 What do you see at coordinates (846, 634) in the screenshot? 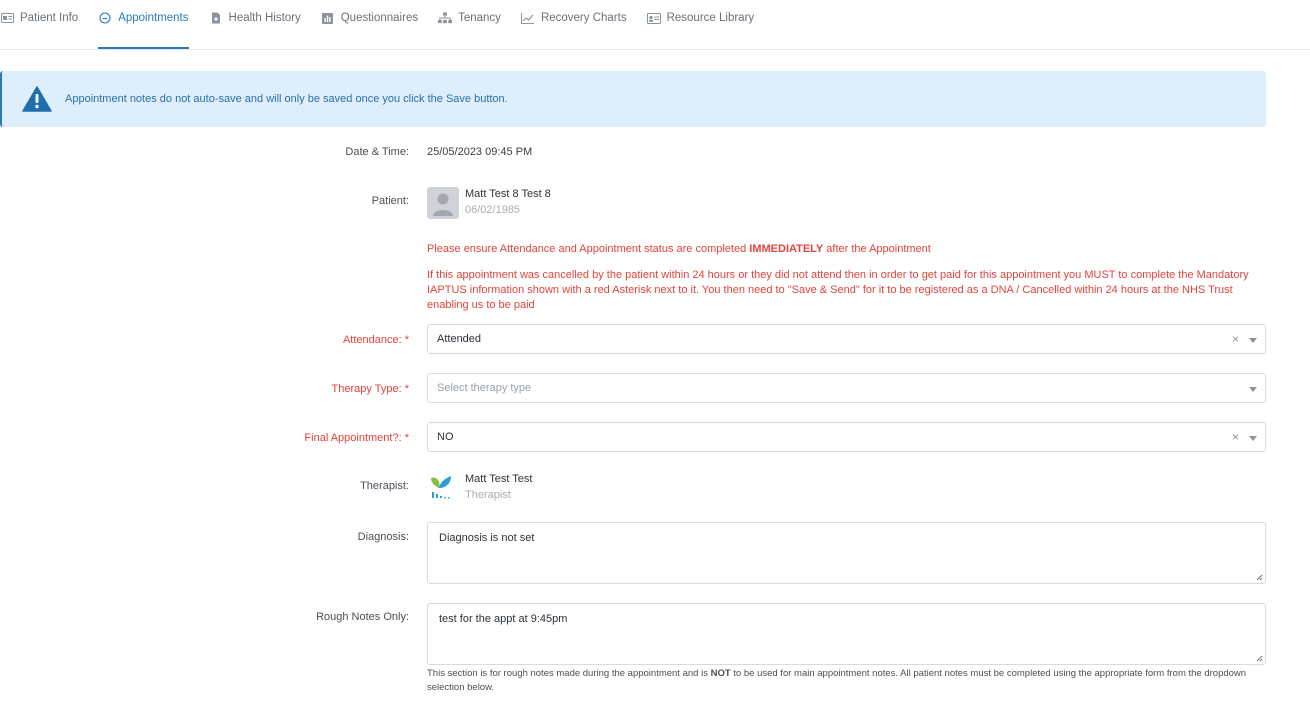
I see `rough-notes-field: test for the appt at 9:45pm` at bounding box center [846, 634].